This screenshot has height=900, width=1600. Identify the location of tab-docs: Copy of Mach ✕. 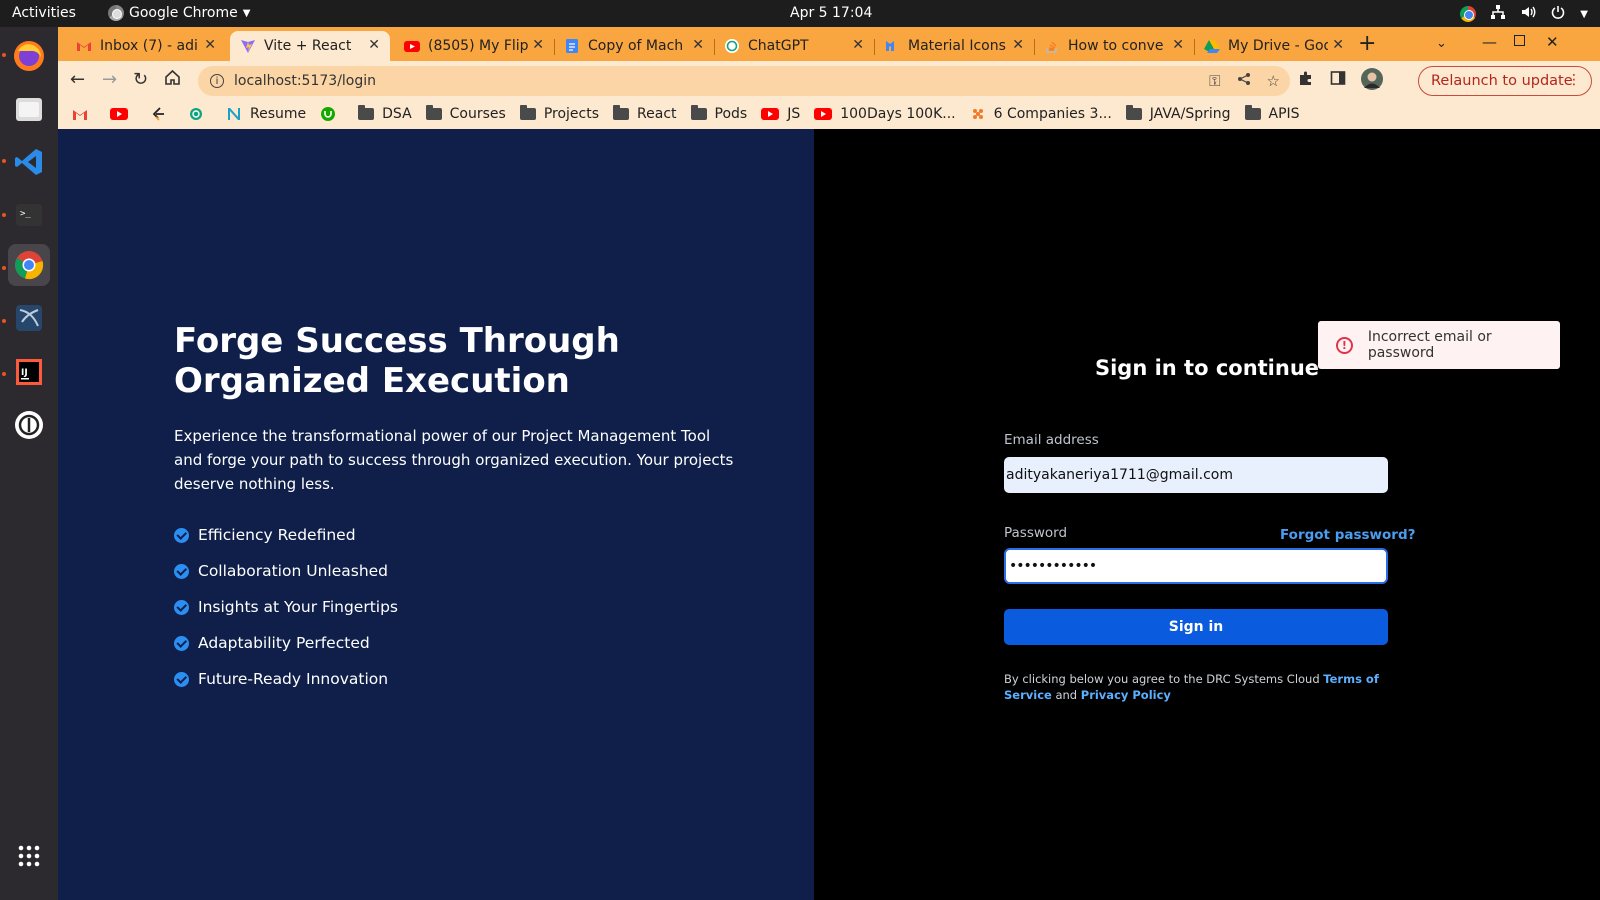
(634, 46).